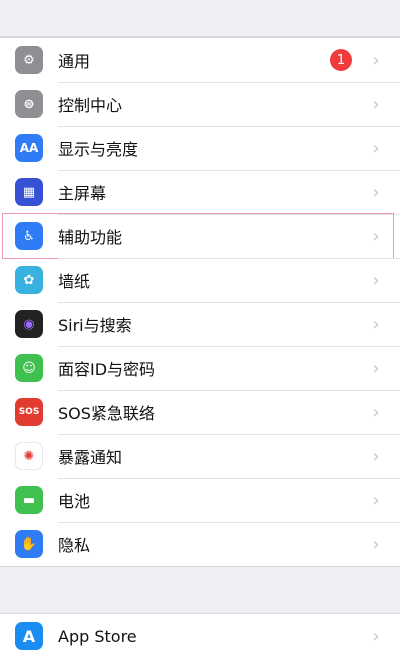 The image size is (400, 658). Describe the element at coordinates (74, 281) in the screenshot. I see `row-label: 墙纸` at that location.